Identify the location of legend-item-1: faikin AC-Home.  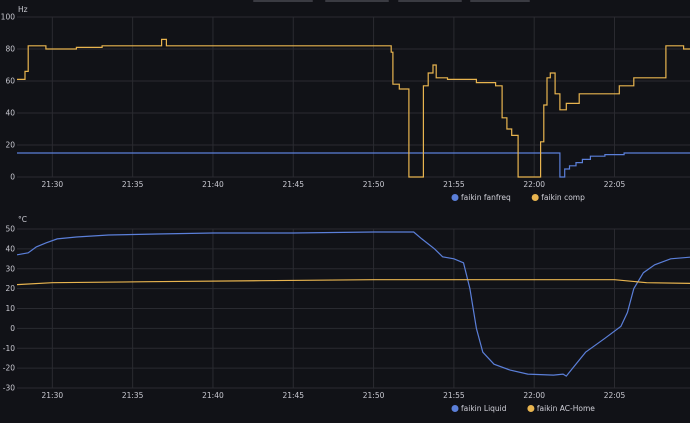
(561, 408).